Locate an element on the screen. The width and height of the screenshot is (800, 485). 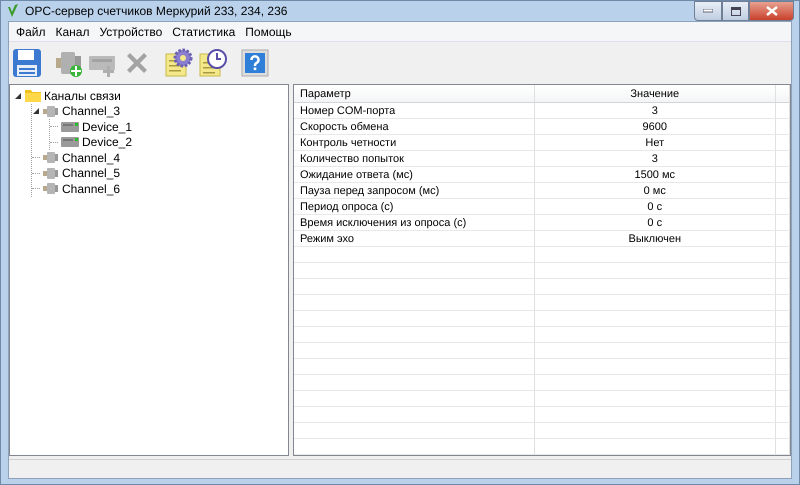
table-cell: Скорость обмена is located at coordinates (414, 126).